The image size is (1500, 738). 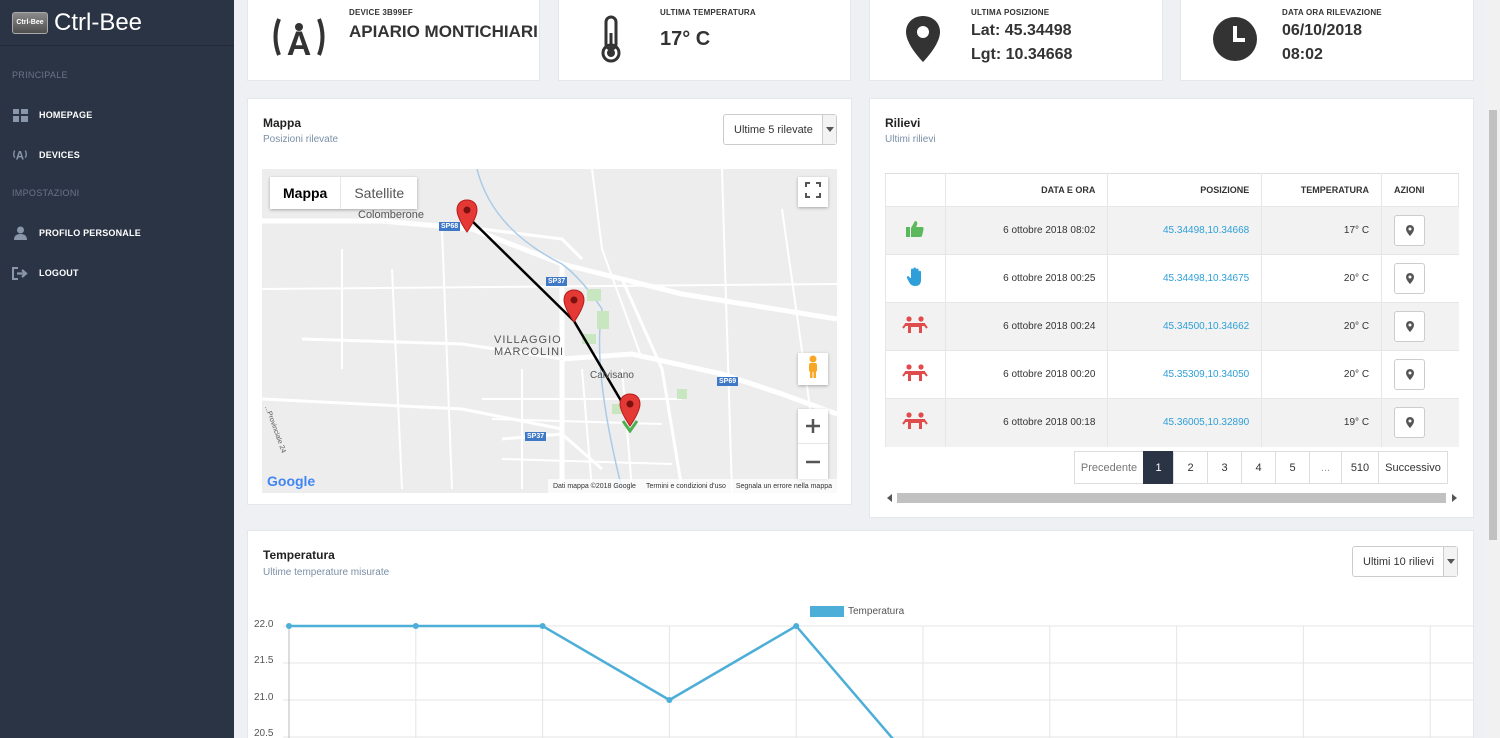 I want to click on series-line-temperatura, so click(x=591, y=681).